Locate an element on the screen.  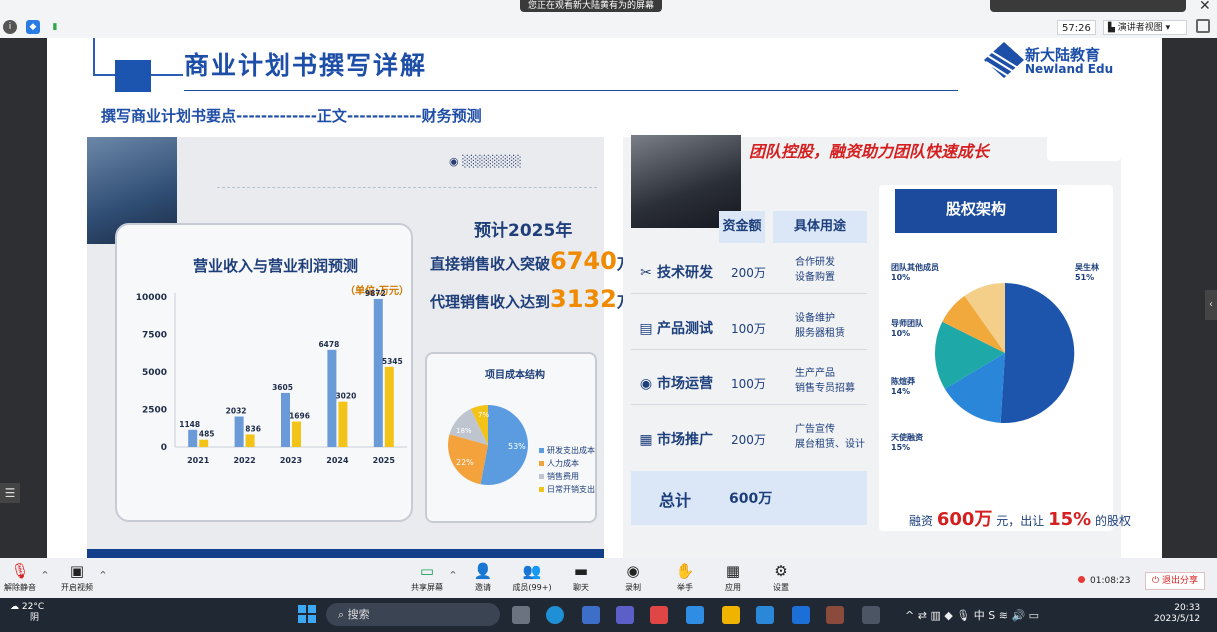
pie-label-2: 22% is located at coordinates (465, 462).